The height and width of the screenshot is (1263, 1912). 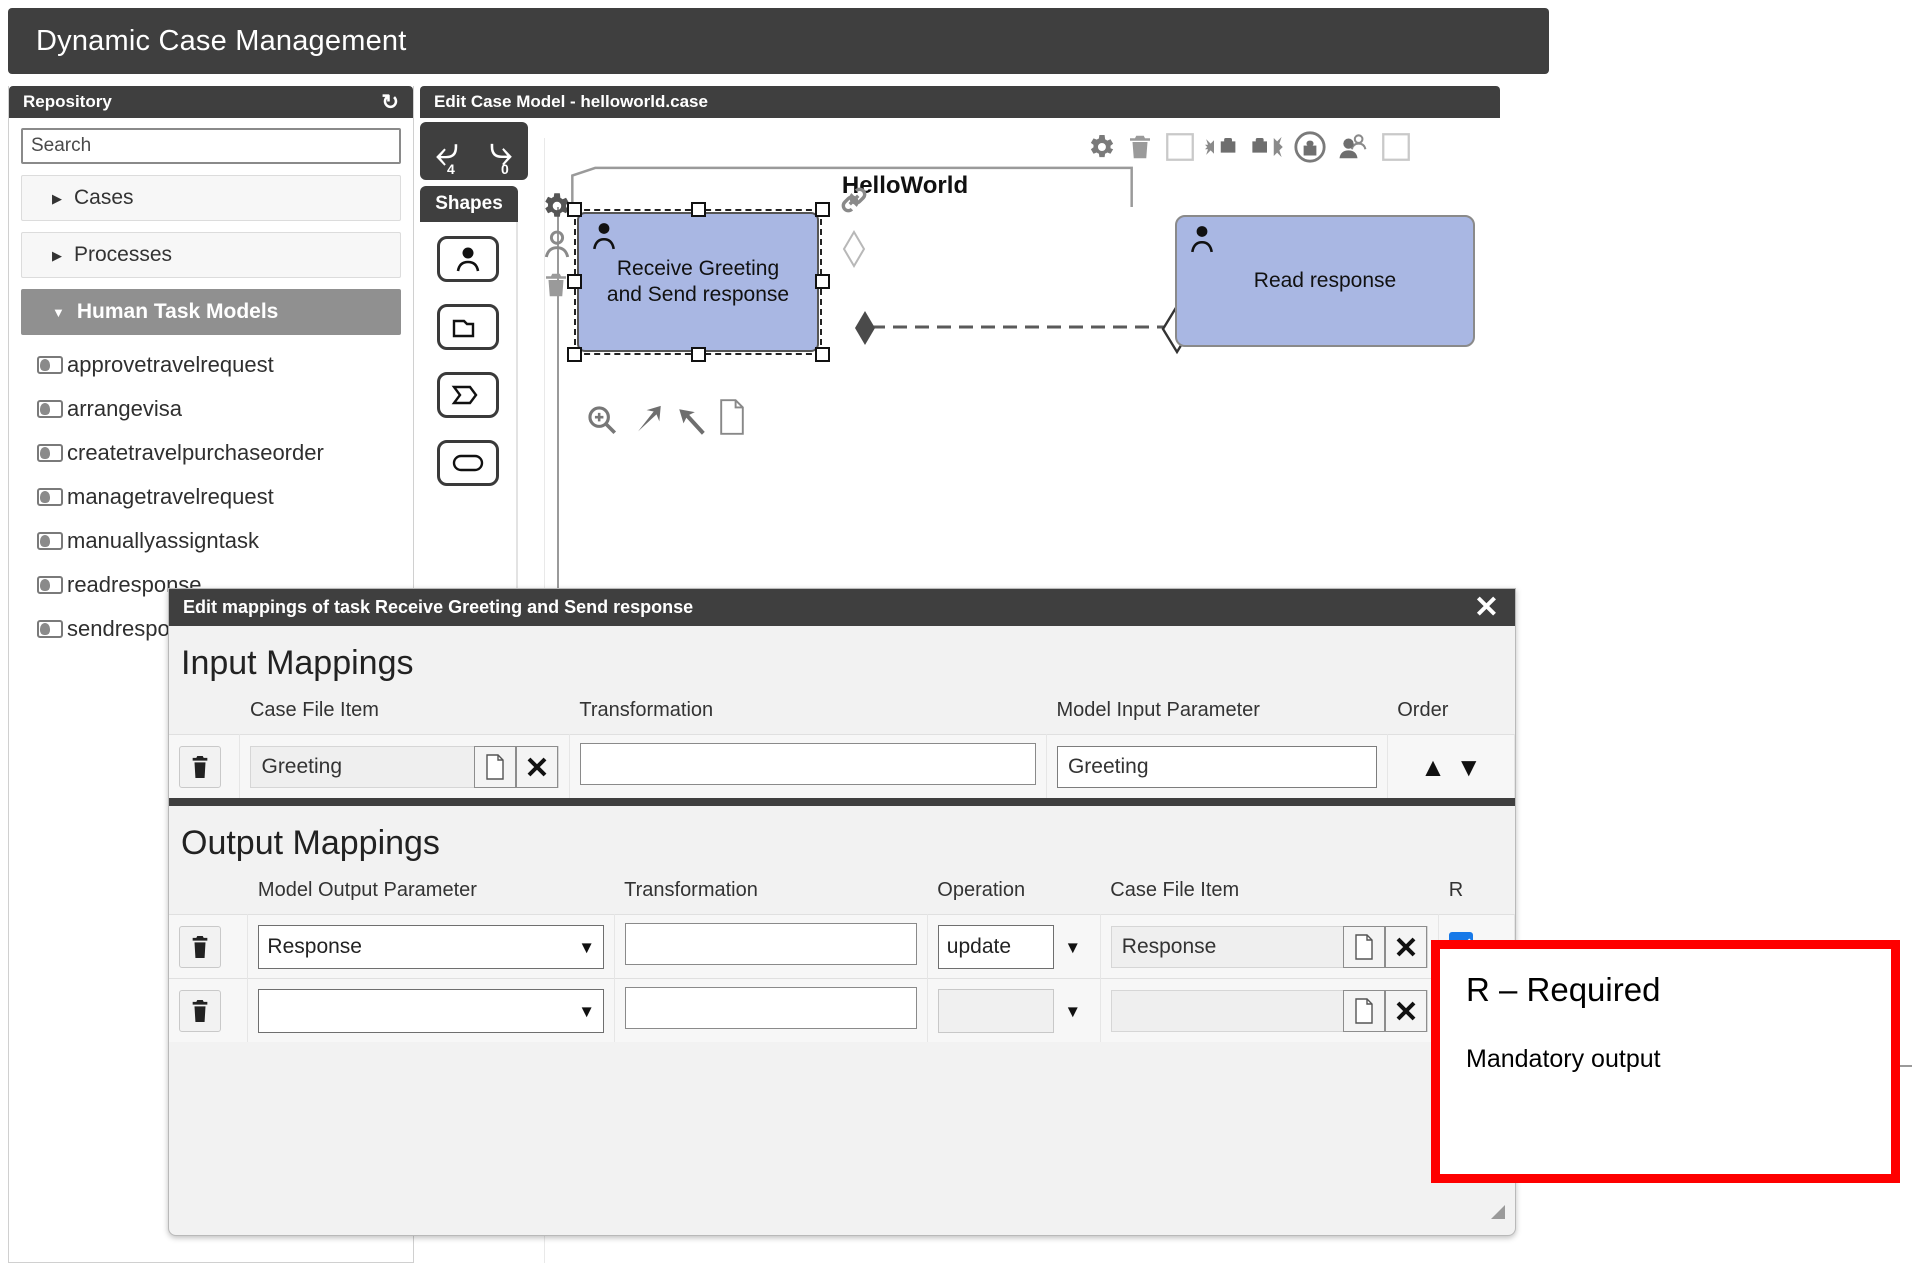 What do you see at coordinates (1021, 327) in the screenshot?
I see `connector-line` at bounding box center [1021, 327].